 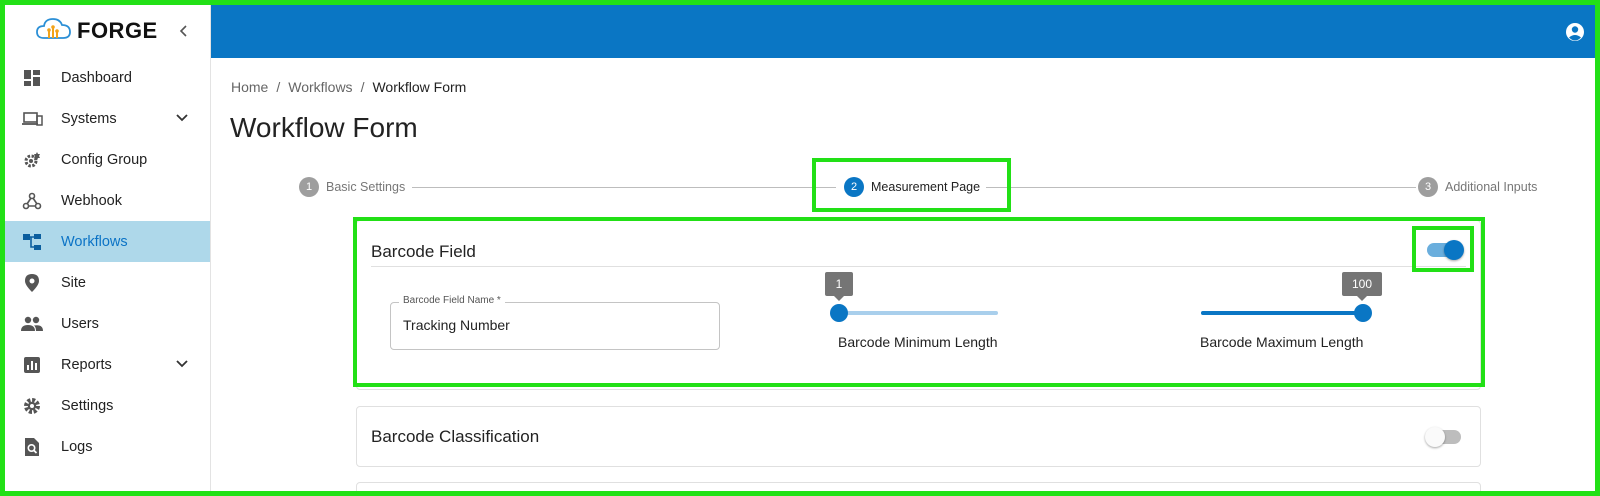 What do you see at coordinates (32, 119) in the screenshot?
I see `devices-icon` at bounding box center [32, 119].